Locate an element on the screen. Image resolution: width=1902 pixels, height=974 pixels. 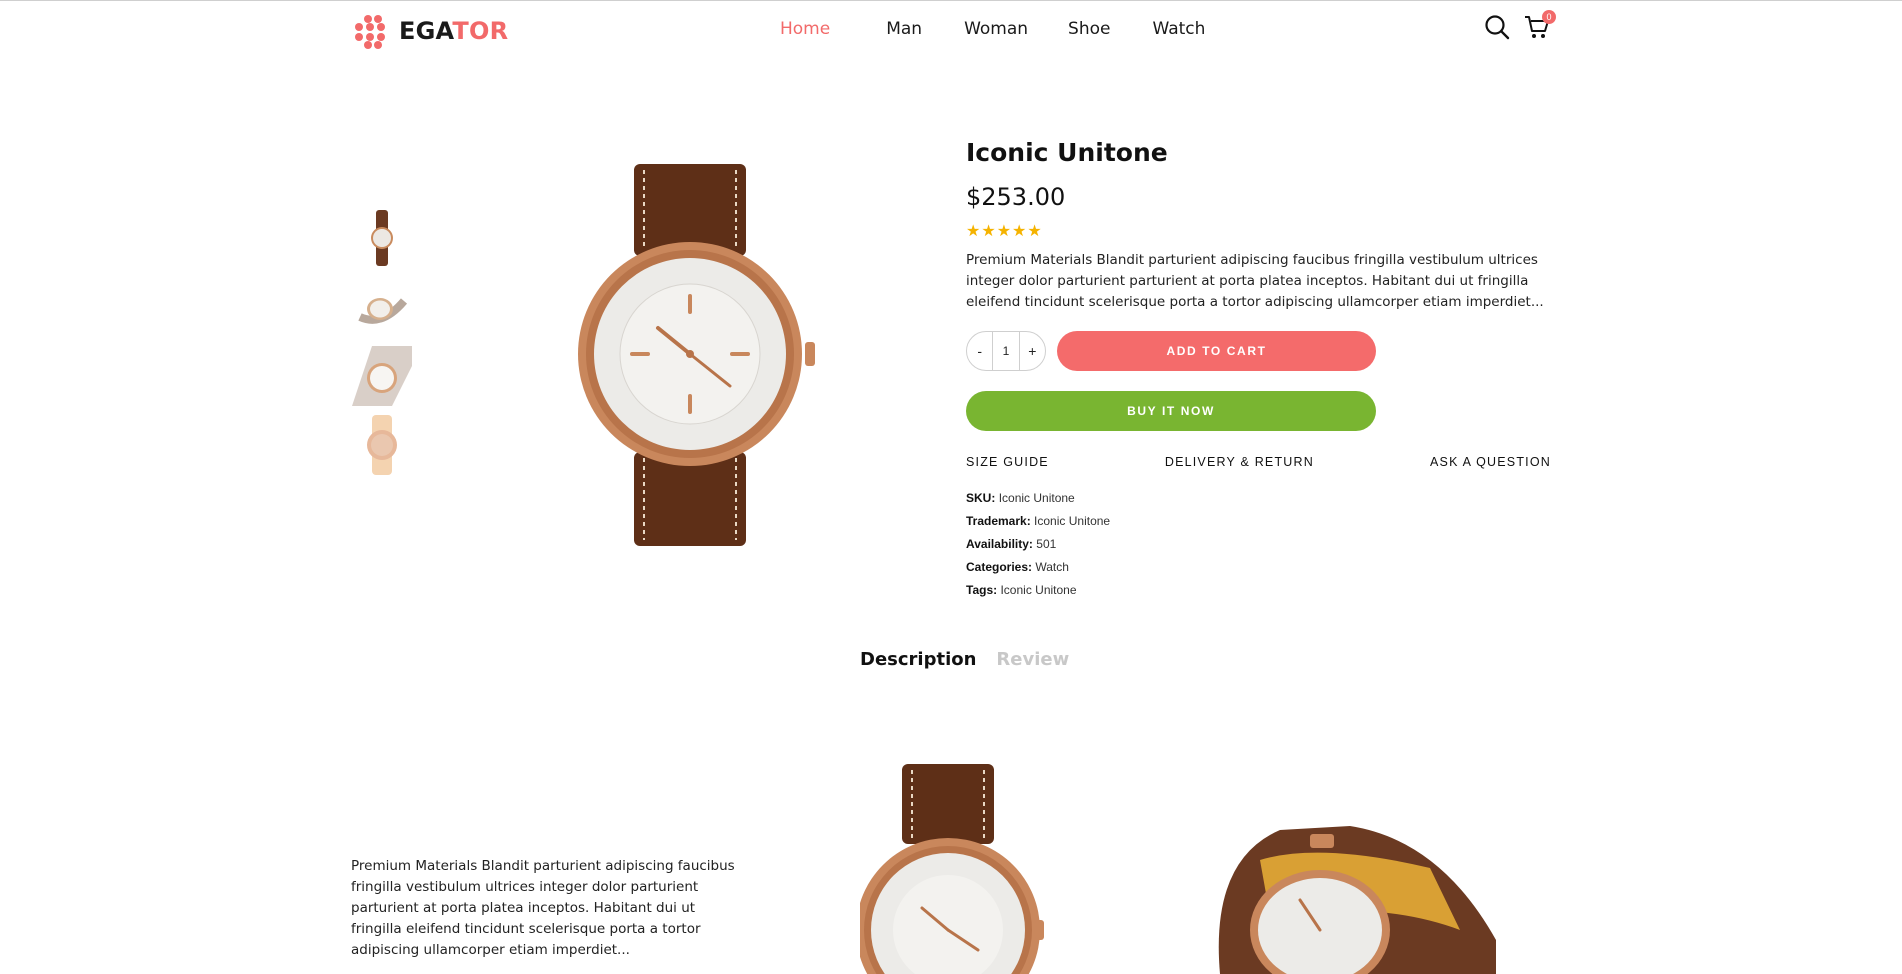
nav-watch: Watch is located at coordinates (1178, 29).